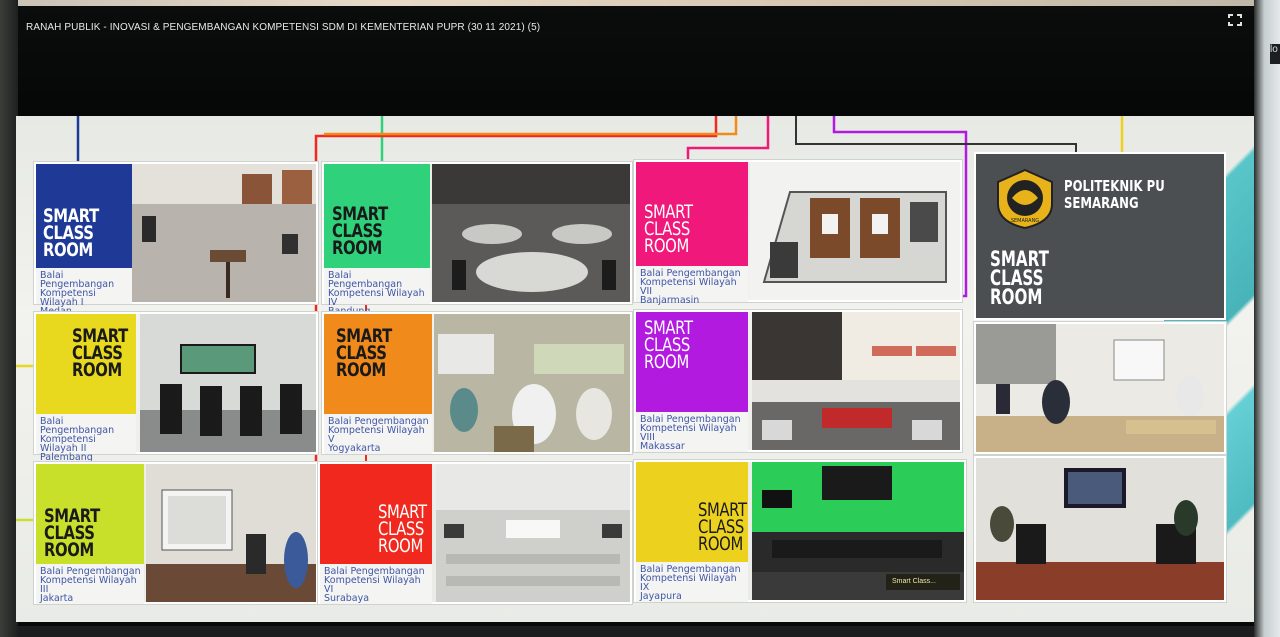 The height and width of the screenshot is (637, 1280). Describe the element at coordinates (692, 512) in the screenshot. I see `color-panel-jayapura: SMART CLASS ROOM` at that location.